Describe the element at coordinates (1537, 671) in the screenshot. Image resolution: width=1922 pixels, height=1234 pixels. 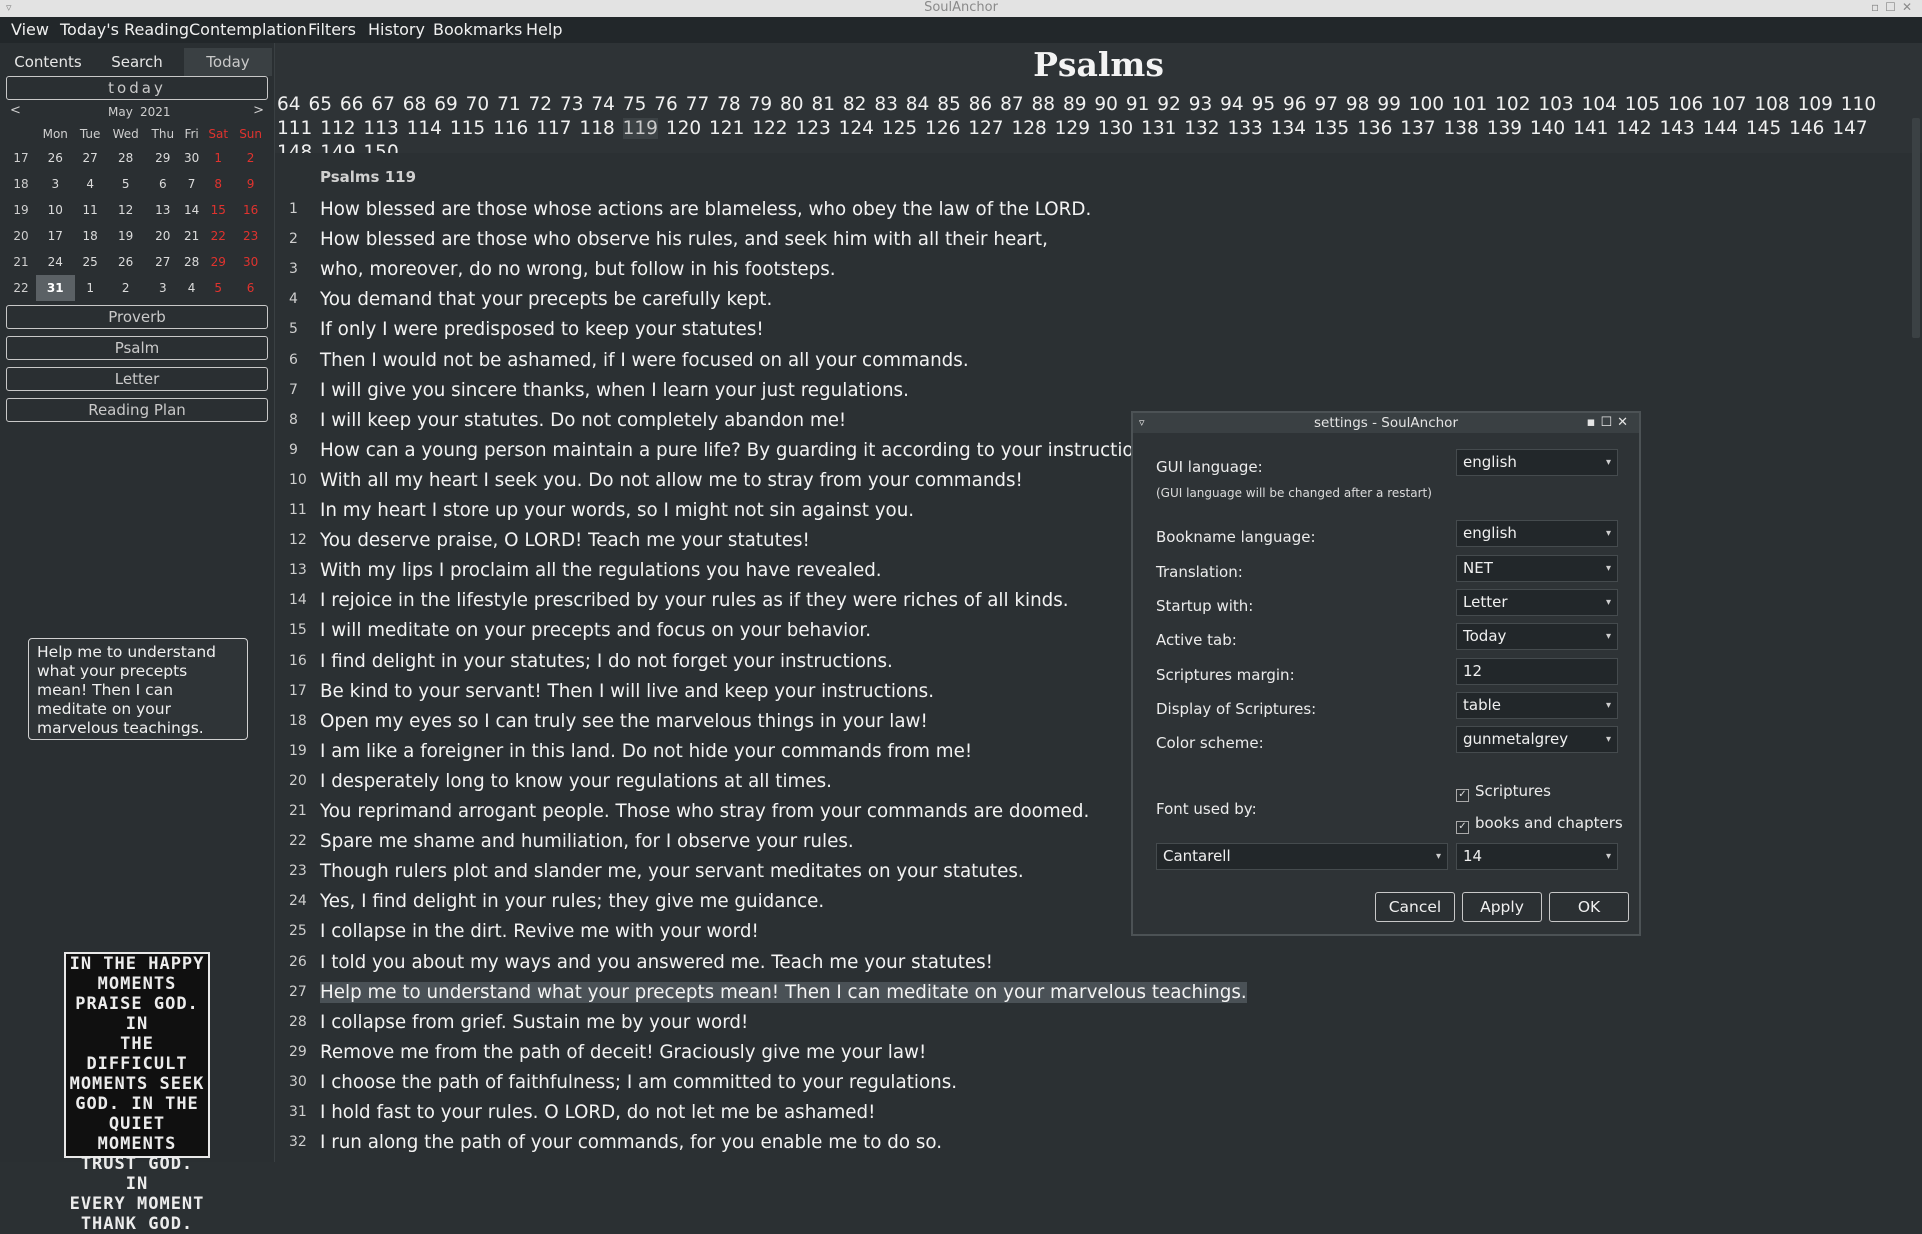
I see `margin-input: 12` at that location.